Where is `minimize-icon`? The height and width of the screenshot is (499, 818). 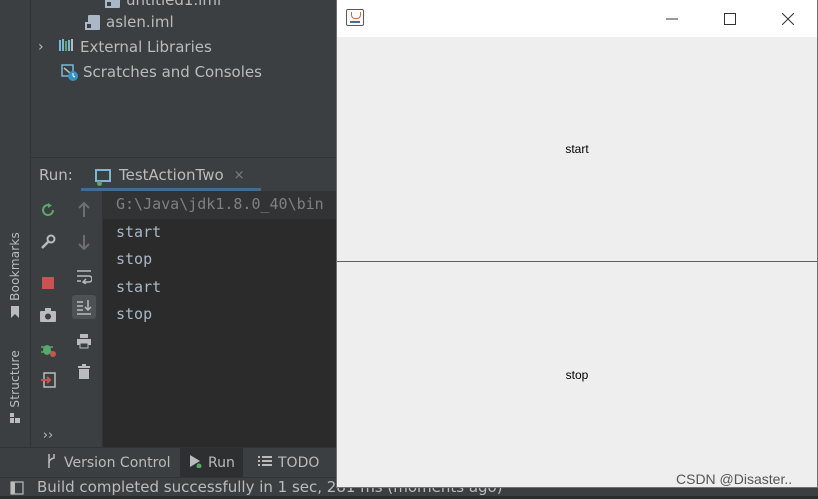 minimize-icon is located at coordinates (672, 18).